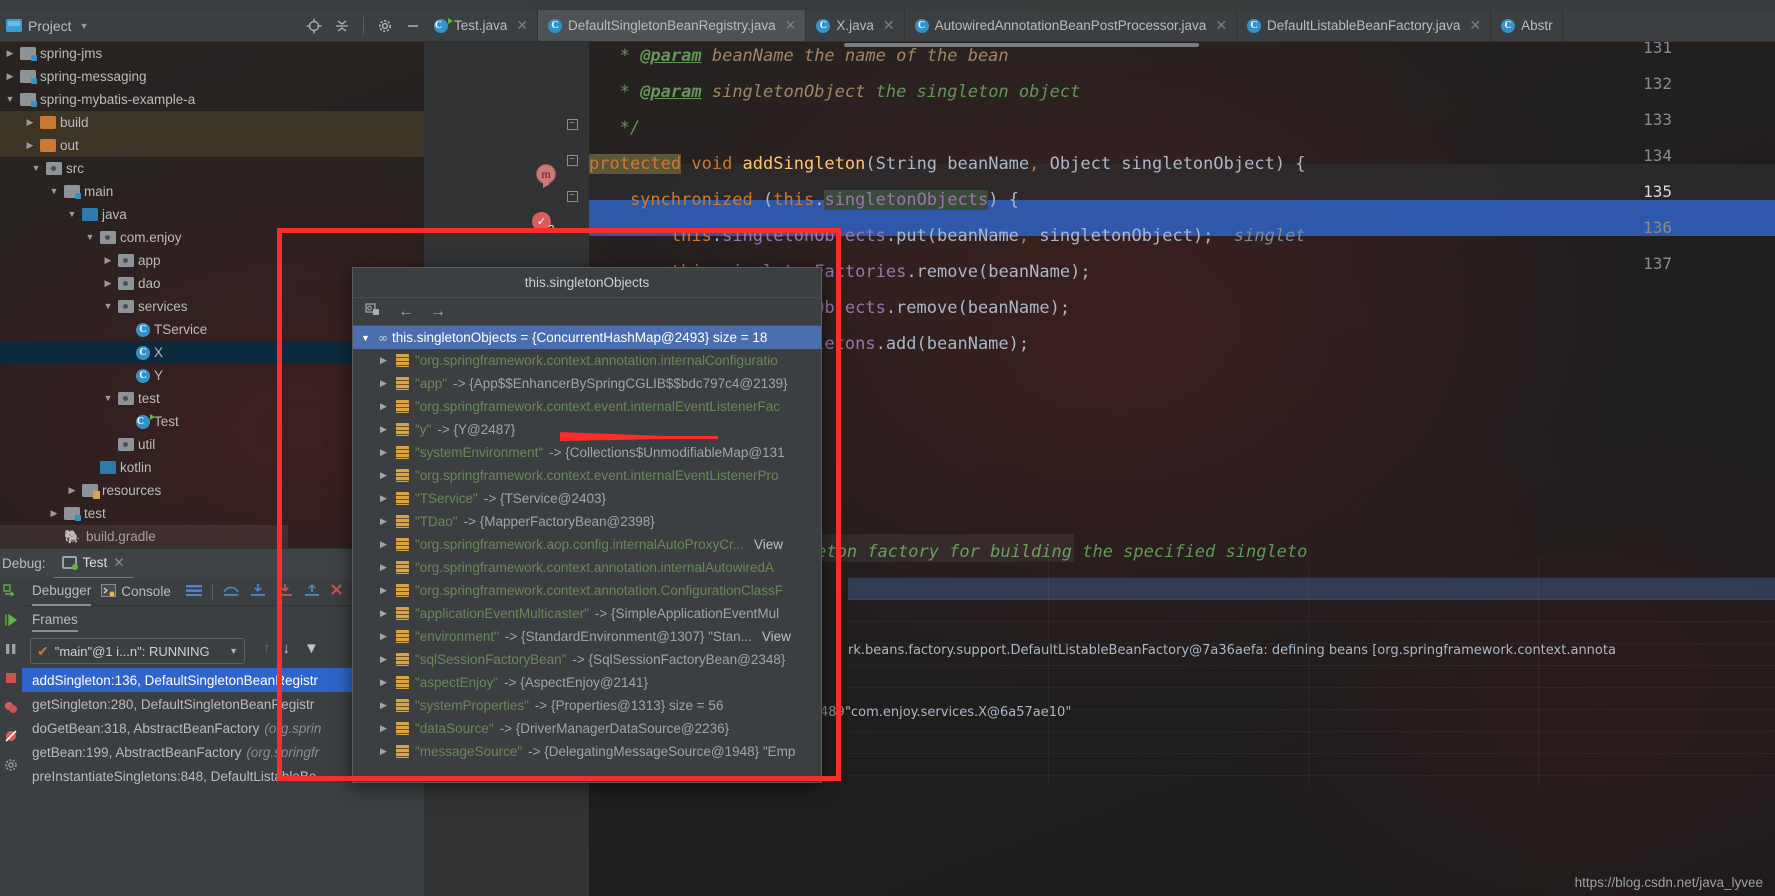  Describe the element at coordinates (481, 25) in the screenshot. I see `editor-tab-test-java: C Test.java ✕` at that location.